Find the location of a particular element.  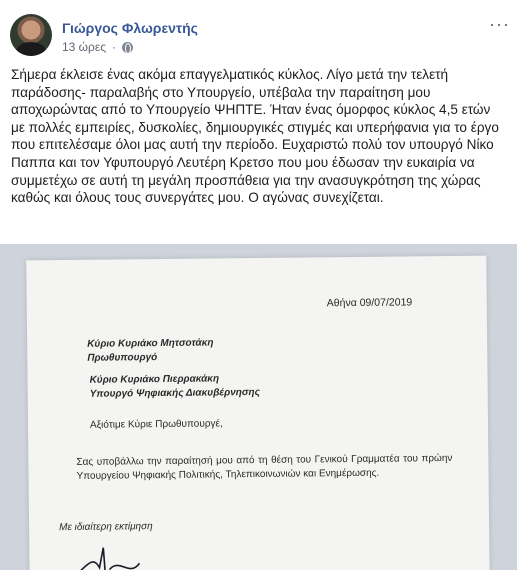

avatar is located at coordinates (31, 35).